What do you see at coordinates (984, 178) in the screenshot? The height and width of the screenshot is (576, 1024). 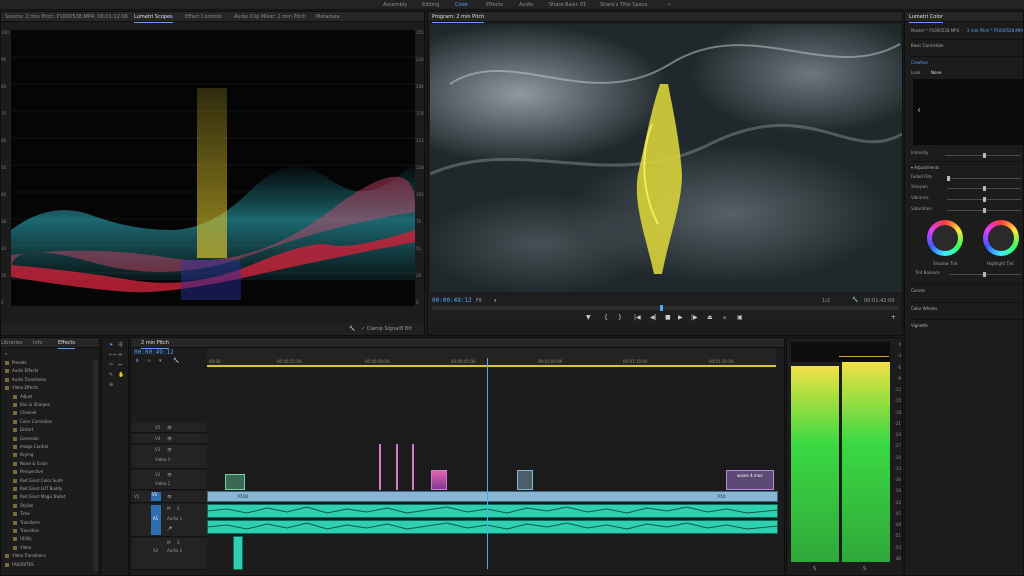 I see `faded-film-slider` at bounding box center [984, 178].